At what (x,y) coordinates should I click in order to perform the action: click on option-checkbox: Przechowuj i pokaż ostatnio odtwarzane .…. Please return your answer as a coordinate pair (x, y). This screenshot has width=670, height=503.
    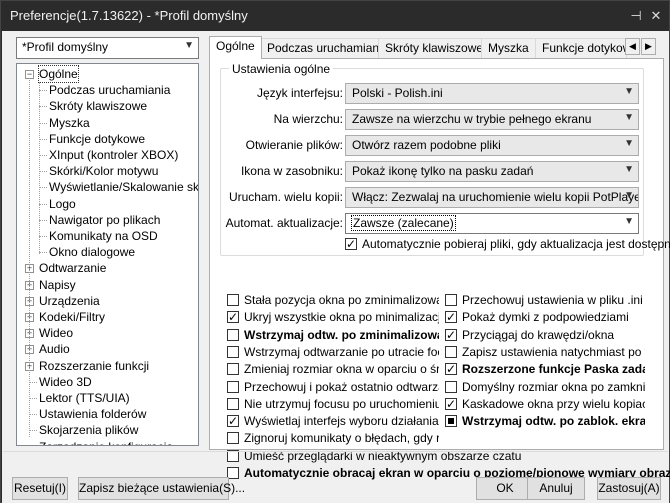
    Looking at the image, I should click on (333, 387).